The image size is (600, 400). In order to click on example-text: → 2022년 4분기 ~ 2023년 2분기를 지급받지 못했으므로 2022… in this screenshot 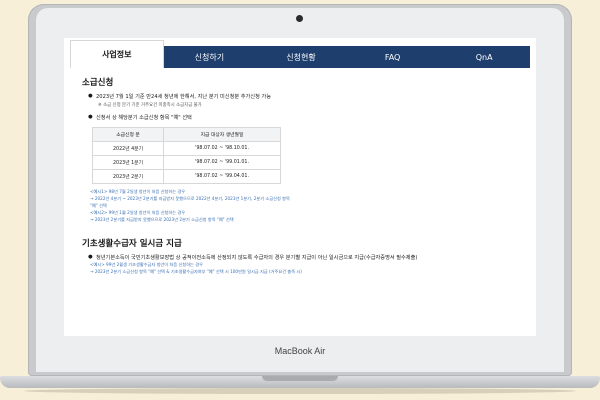, I will do `click(190, 198)`.